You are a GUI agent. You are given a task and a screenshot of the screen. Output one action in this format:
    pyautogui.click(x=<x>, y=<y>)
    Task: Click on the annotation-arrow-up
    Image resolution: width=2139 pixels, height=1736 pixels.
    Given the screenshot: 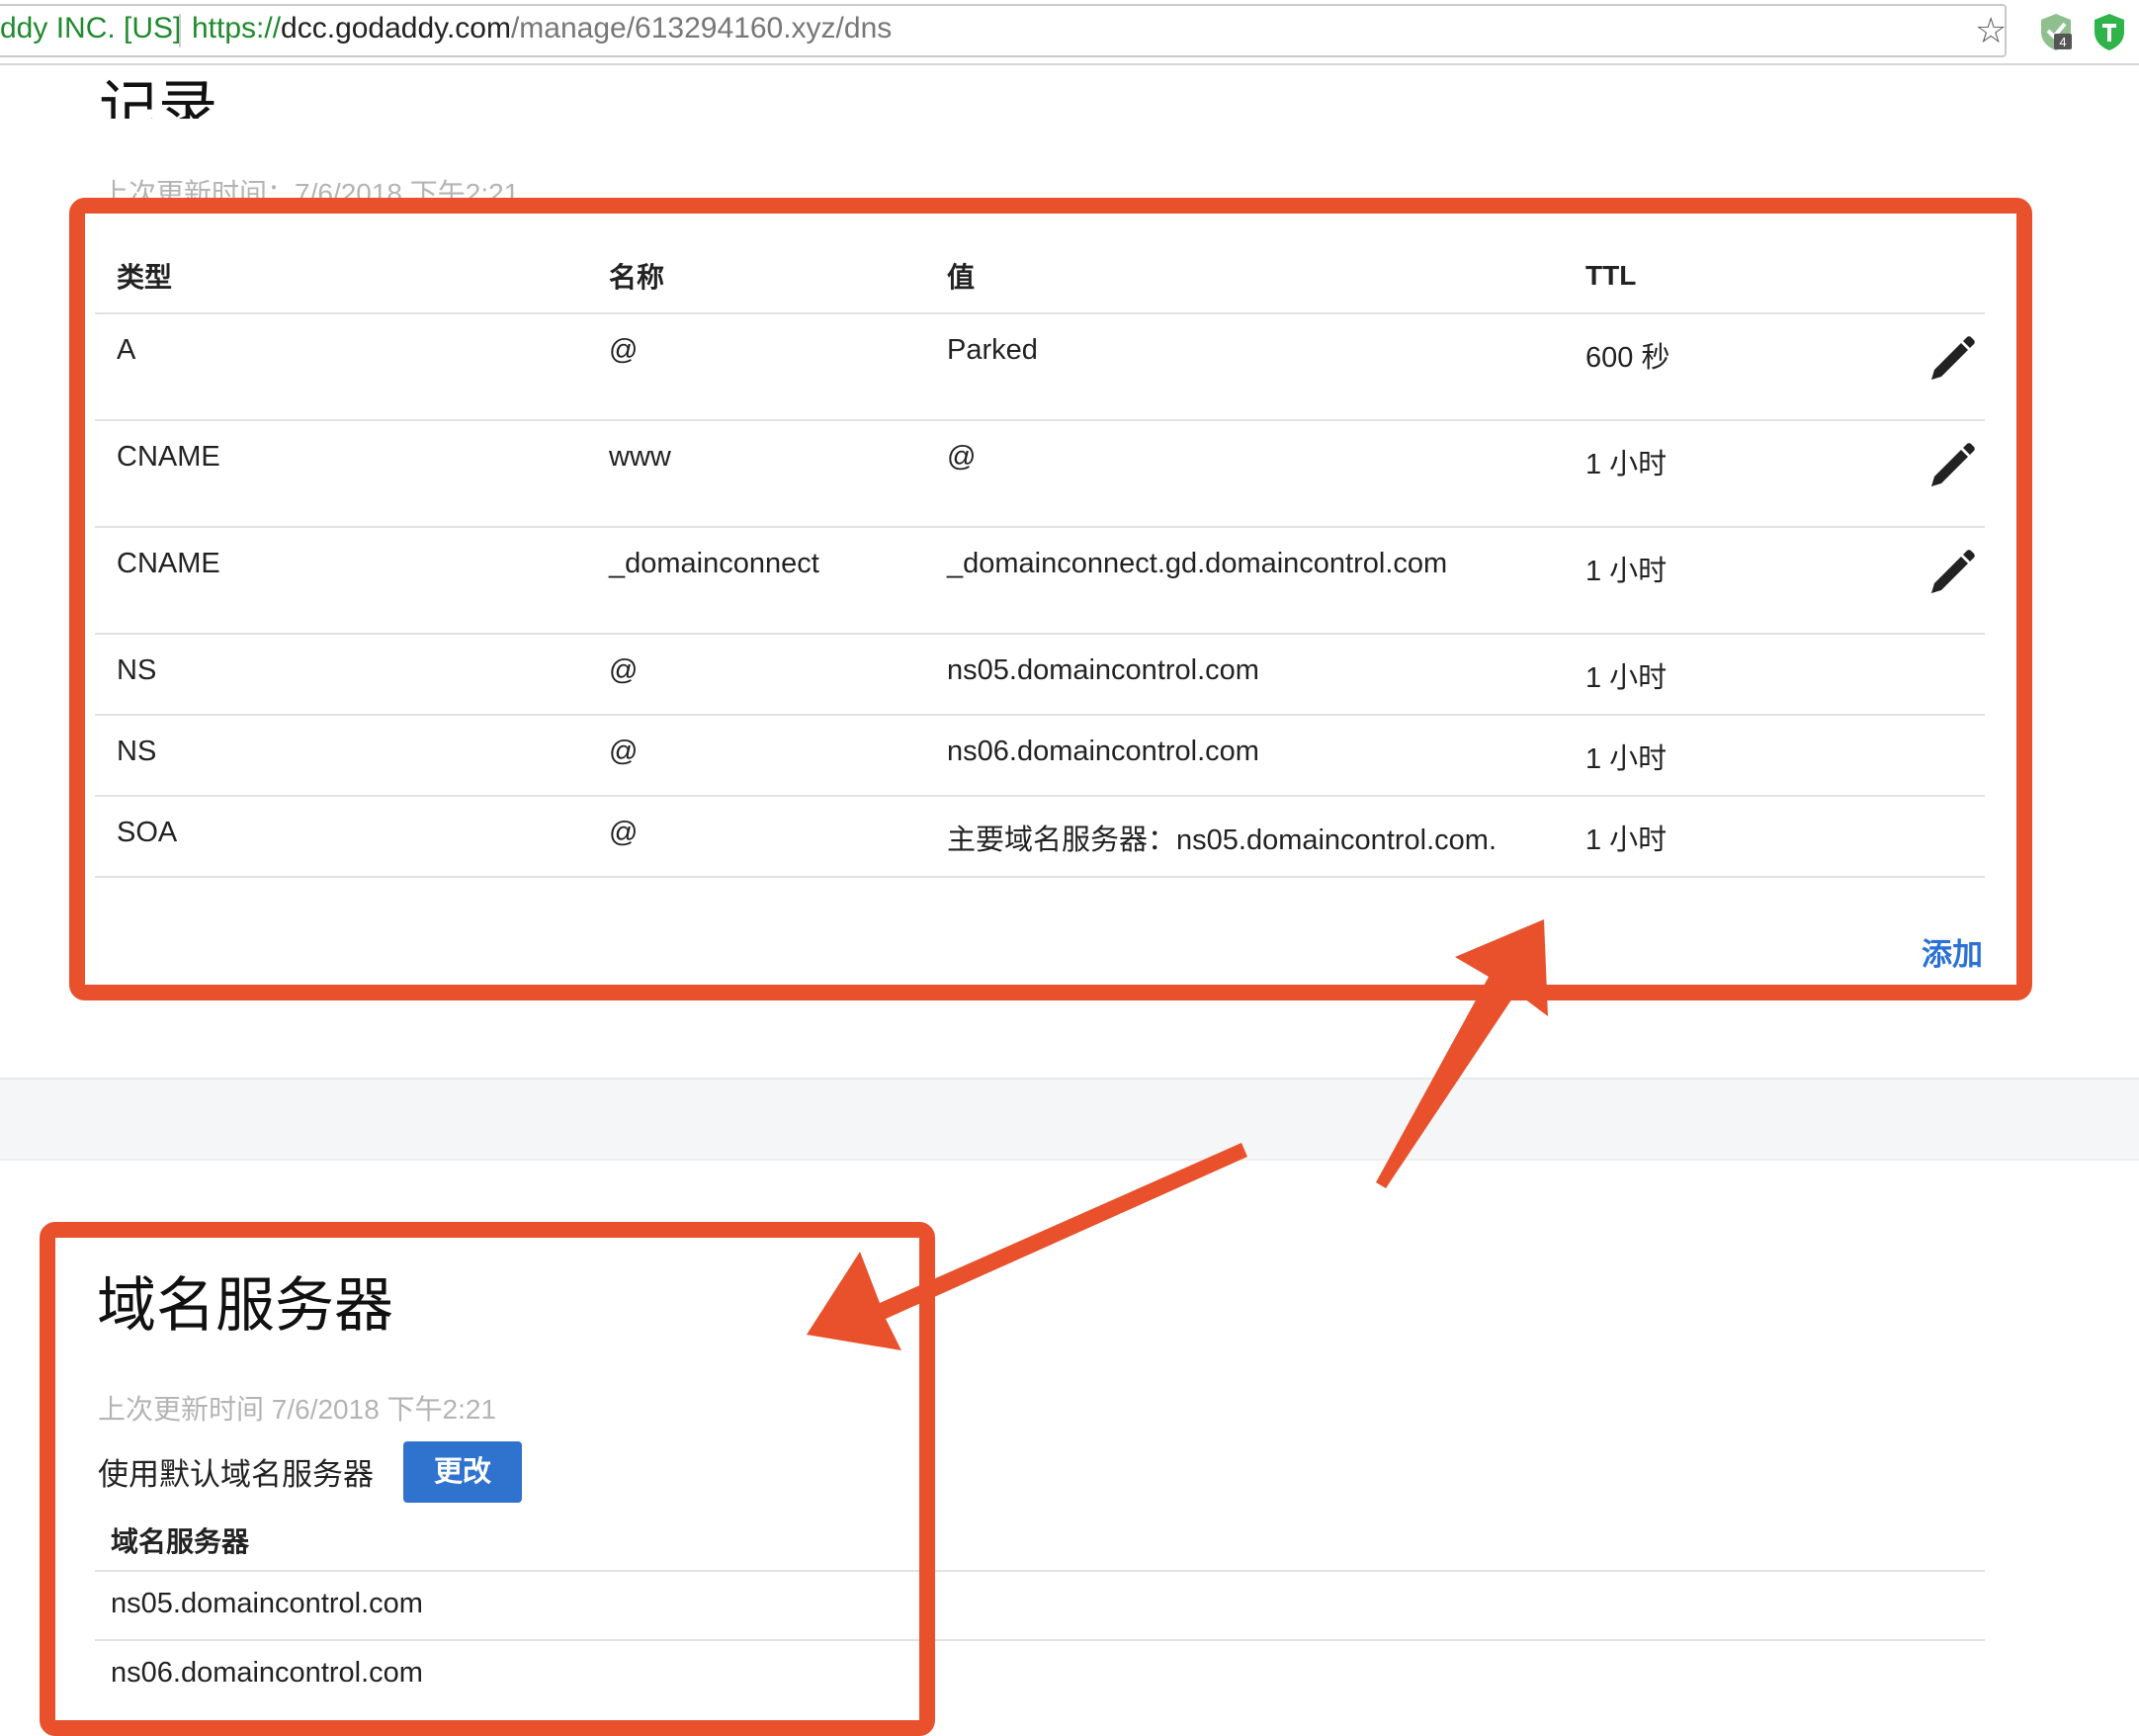 What is the action you would take?
    pyautogui.click(x=1462, y=1053)
    